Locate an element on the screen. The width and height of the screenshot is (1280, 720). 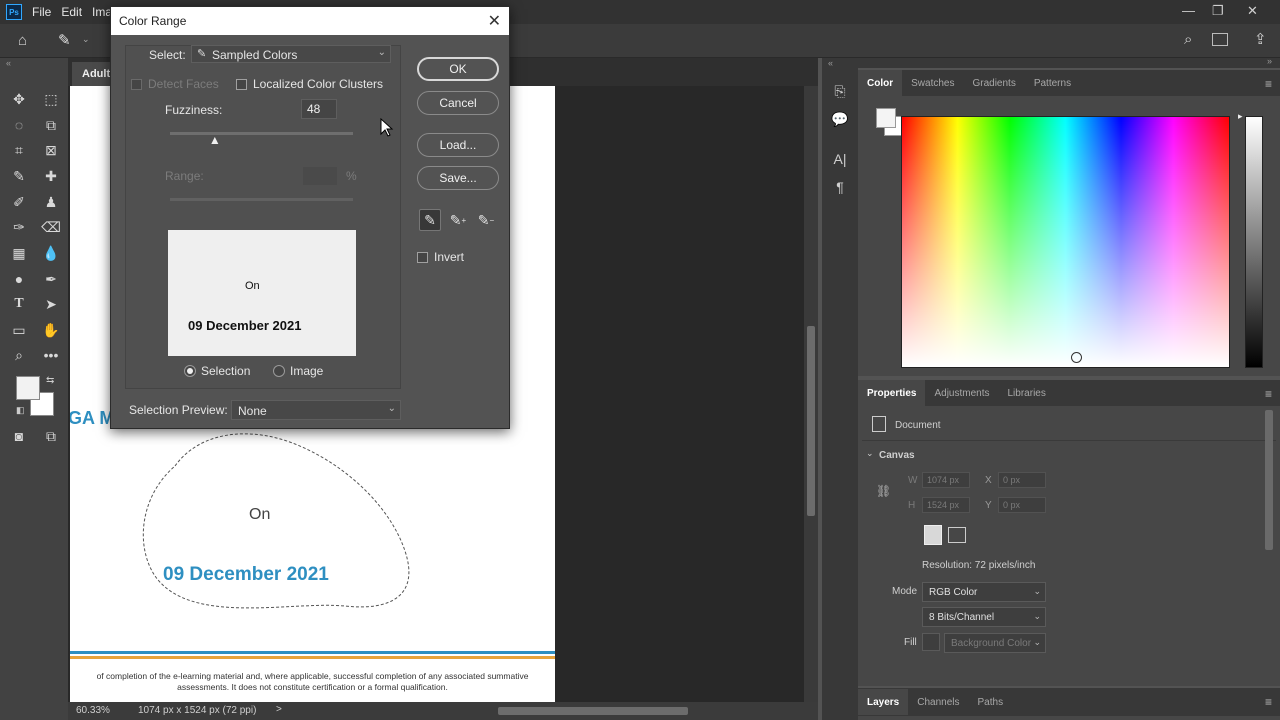
tab-libraries: Libraries is located at coordinates (1027, 393).